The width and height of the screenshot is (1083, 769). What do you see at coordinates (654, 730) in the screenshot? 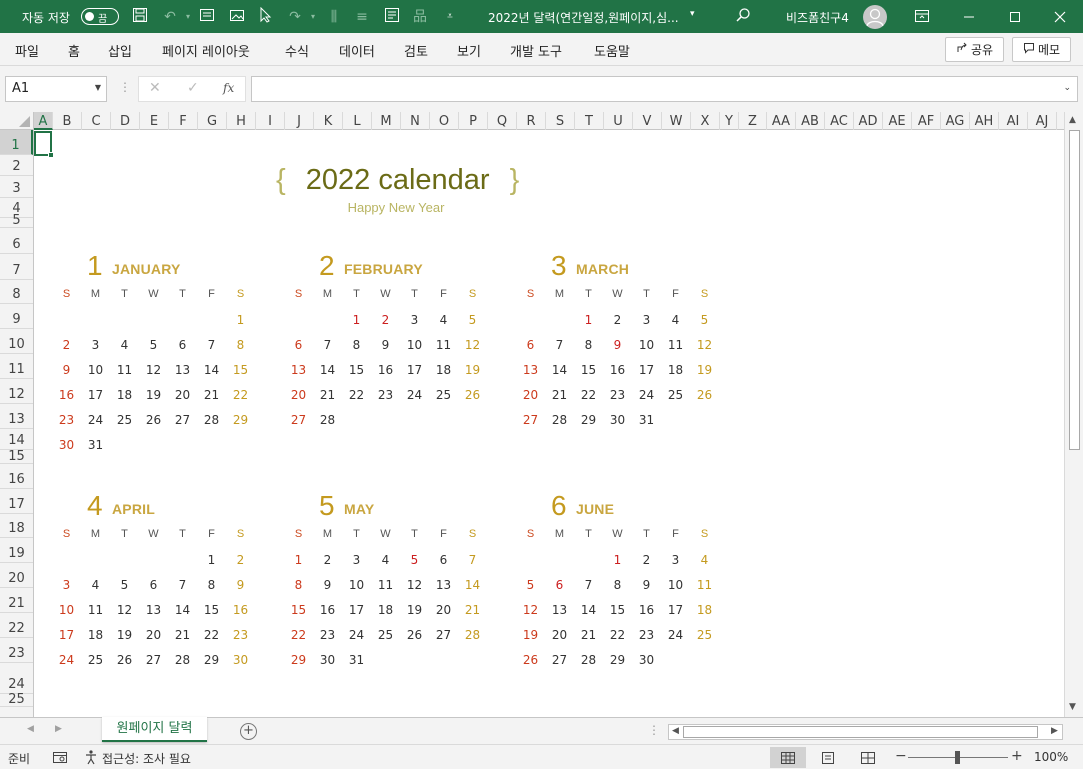
I see `tab-split-handle-icon: ⋮` at bounding box center [654, 730].